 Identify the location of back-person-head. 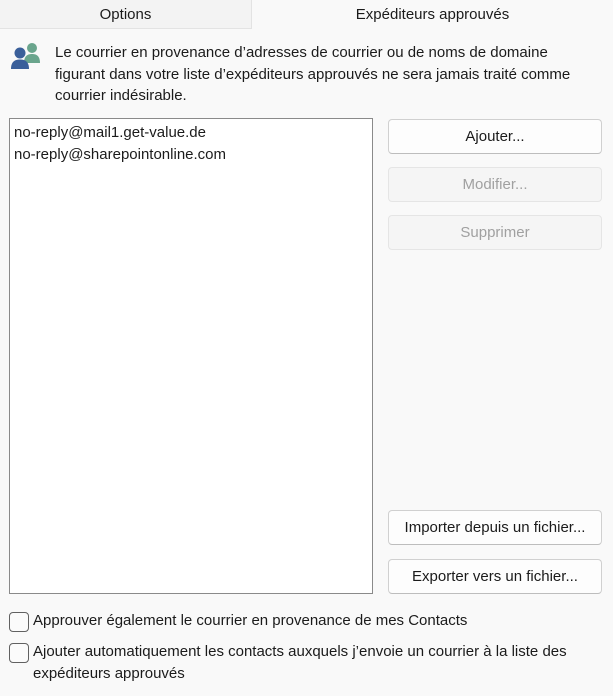
(32, 48).